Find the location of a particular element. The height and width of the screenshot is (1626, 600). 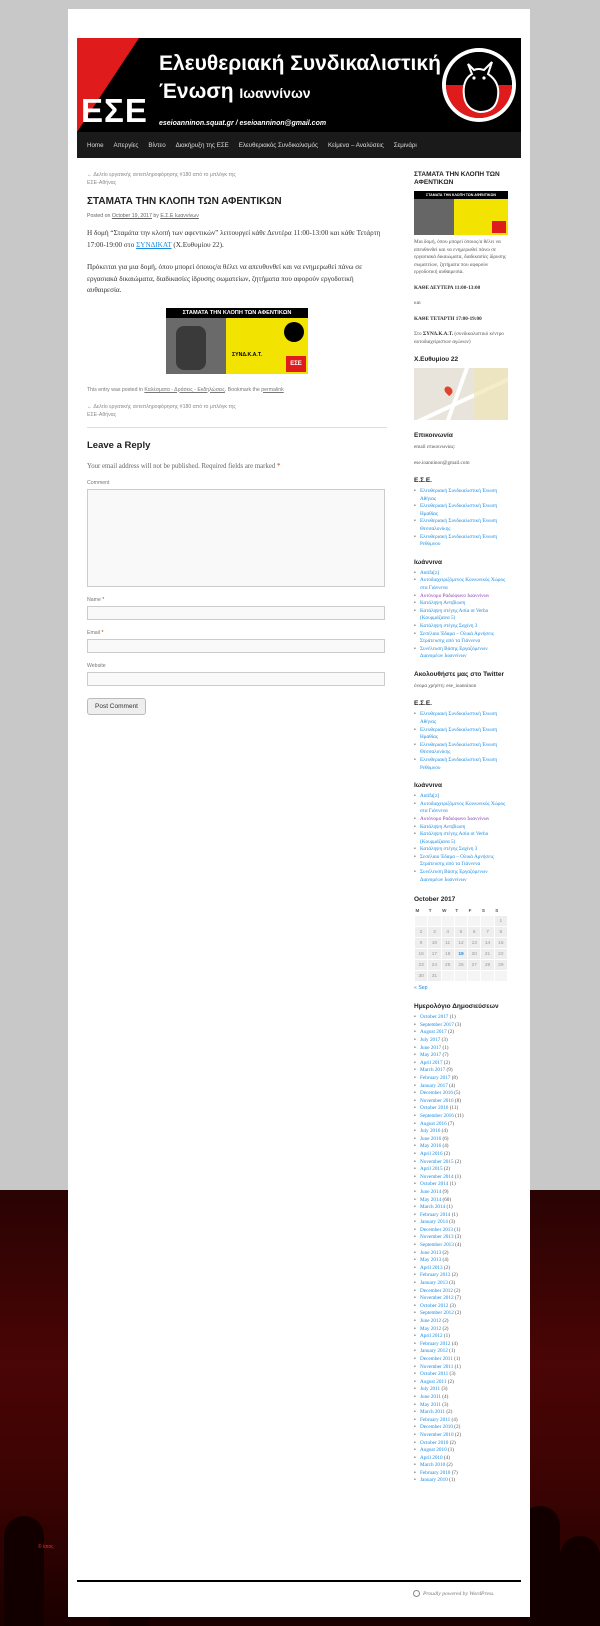

archive-item: October 2017 (1) is located at coordinates (462, 1018).